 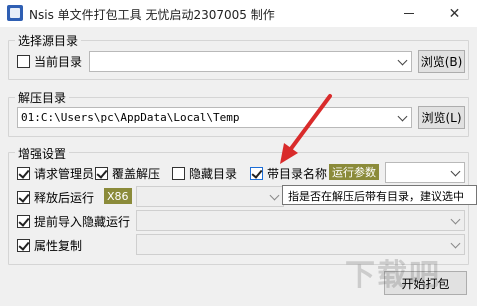 I want to click on window-title: Nsis 单文件打包工具 无忧启动2307005 制作, so click(x=152, y=15).